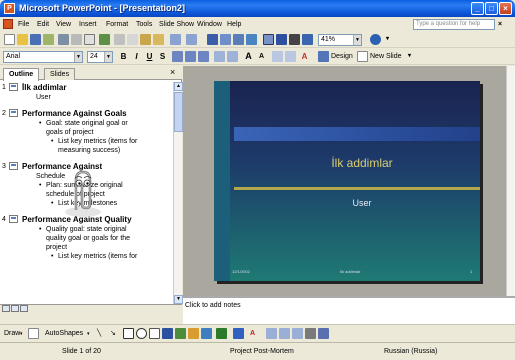 This screenshot has width=515, height=360. What do you see at coordinates (97, 247) in the screenshot?
I see `outline-bullet: project` at bounding box center [97, 247].